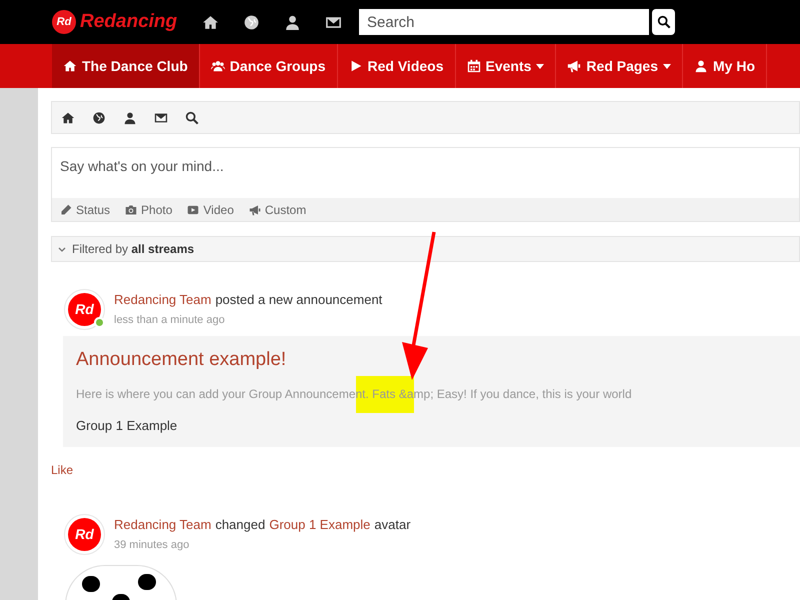 This screenshot has width=800, height=600. Describe the element at coordinates (131, 210) in the screenshot. I see `camera-icon` at that location.